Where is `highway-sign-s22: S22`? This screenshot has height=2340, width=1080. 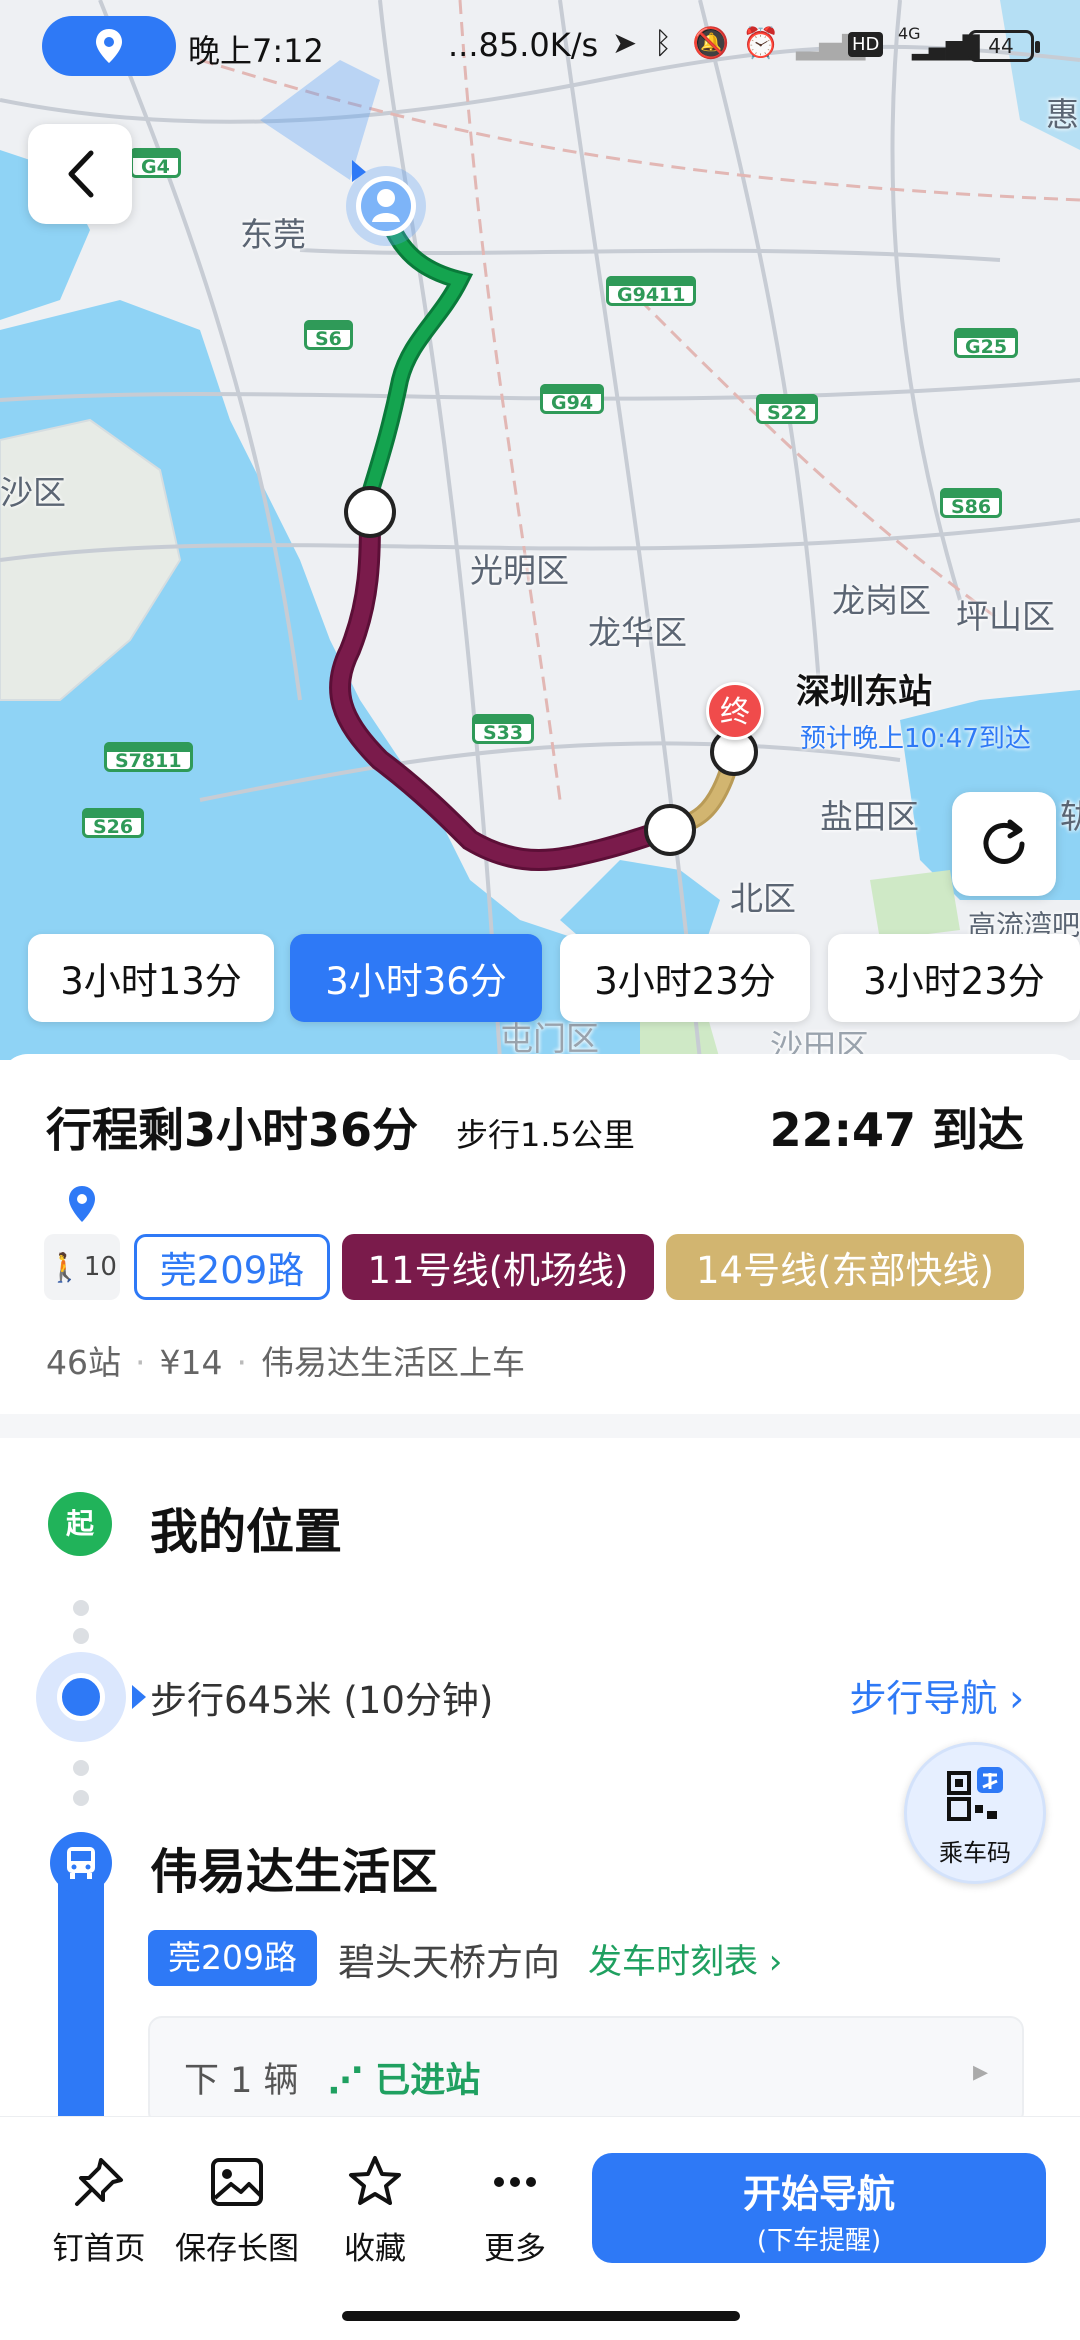 highway-sign-s22: S22 is located at coordinates (787, 409).